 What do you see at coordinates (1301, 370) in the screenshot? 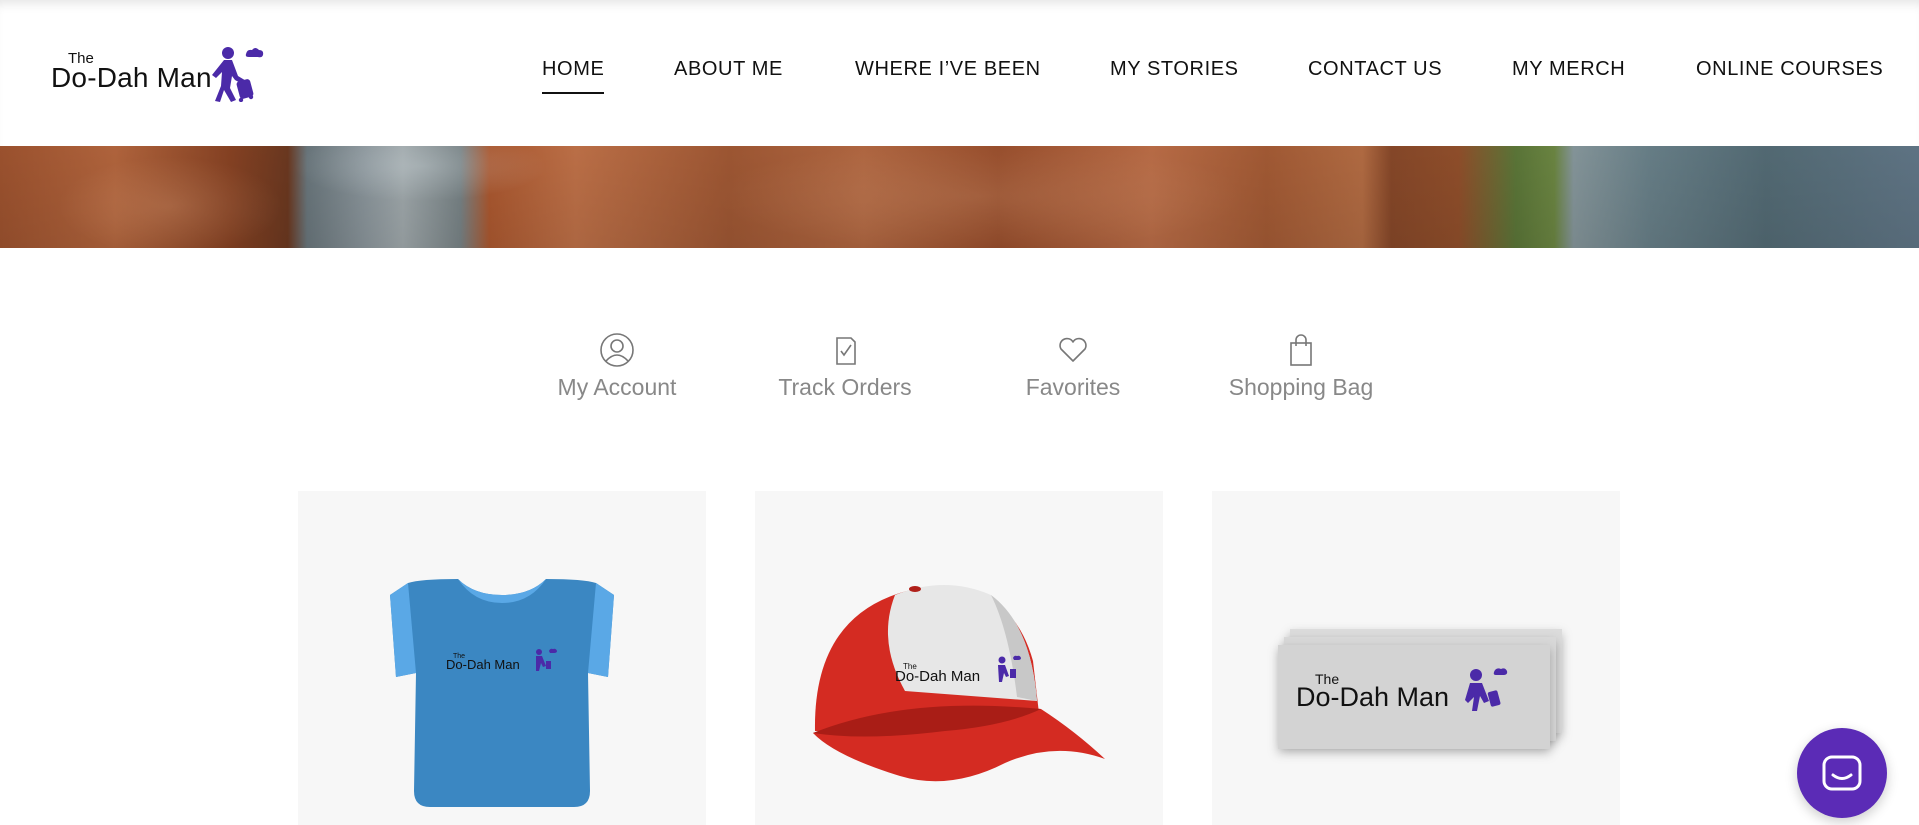
I see `shopping-bag-link: Shopping Bag` at bounding box center [1301, 370].